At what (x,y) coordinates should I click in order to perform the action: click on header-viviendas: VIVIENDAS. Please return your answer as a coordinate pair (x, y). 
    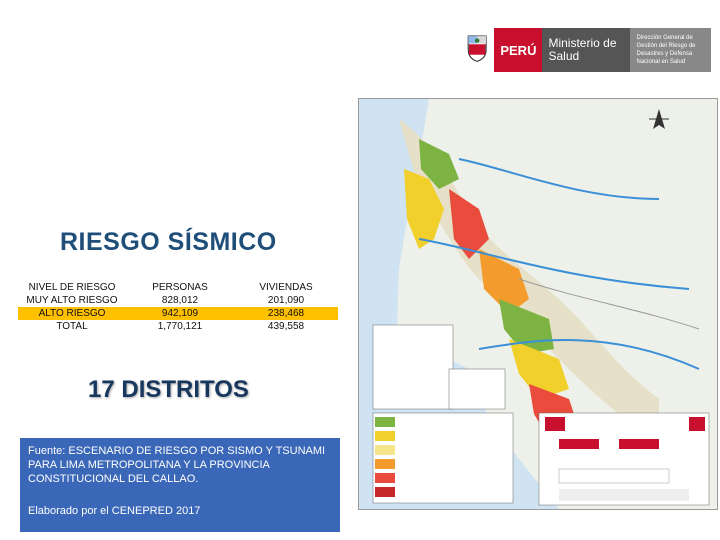
    Looking at the image, I should click on (286, 287).